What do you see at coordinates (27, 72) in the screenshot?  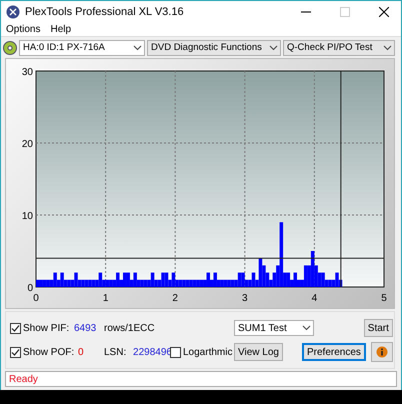 I see `y-tick-label: 30` at bounding box center [27, 72].